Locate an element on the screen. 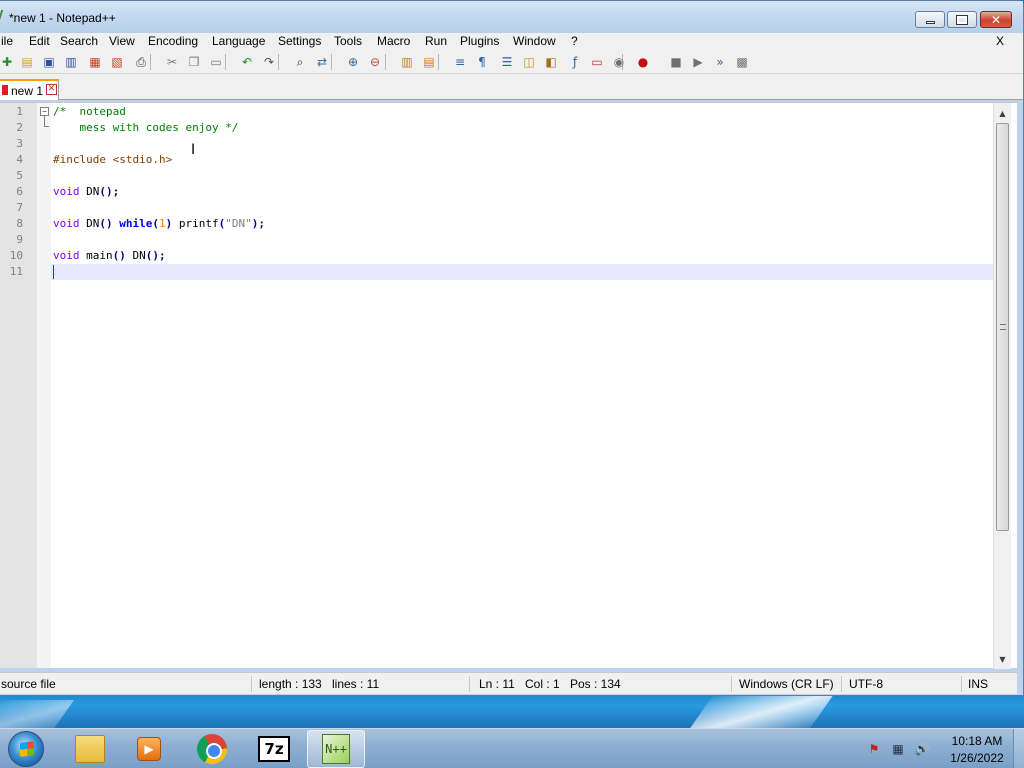 The image size is (1024, 768). clock-time: 10:18 AM is located at coordinates (977, 741).